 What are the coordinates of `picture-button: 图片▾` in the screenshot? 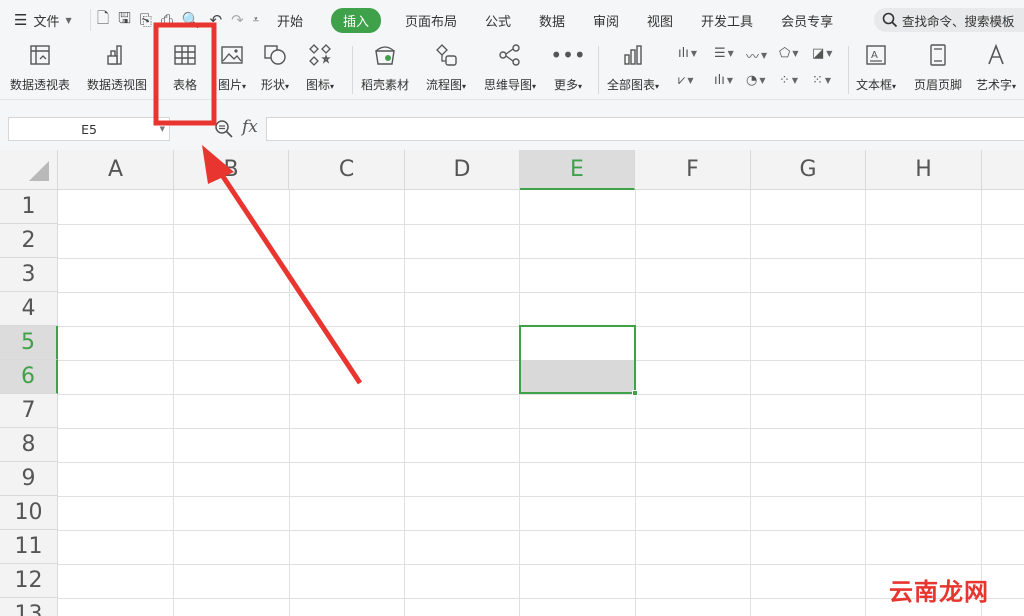 It's located at (232, 67).